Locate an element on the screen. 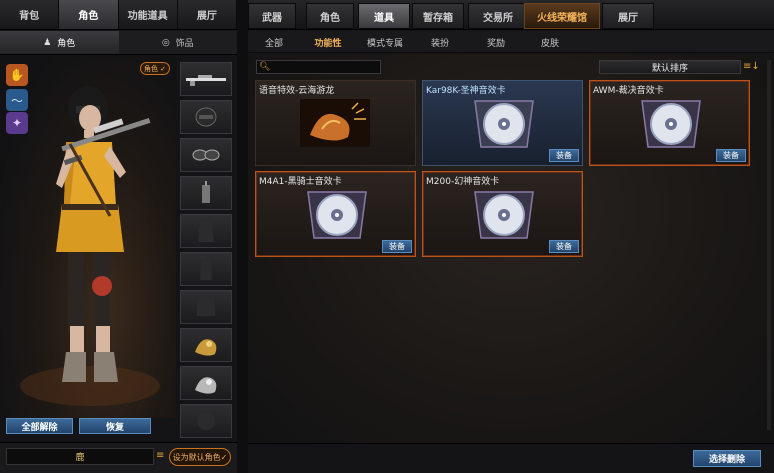  person-icon: ♟ is located at coordinates (47, 42).